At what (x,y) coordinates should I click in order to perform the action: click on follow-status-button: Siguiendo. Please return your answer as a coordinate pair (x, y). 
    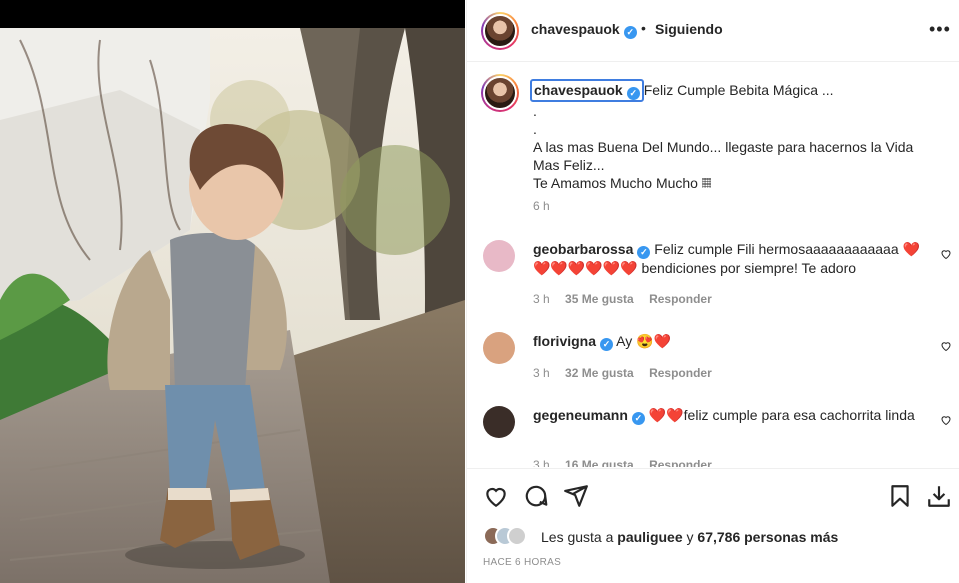
    Looking at the image, I should click on (689, 29).